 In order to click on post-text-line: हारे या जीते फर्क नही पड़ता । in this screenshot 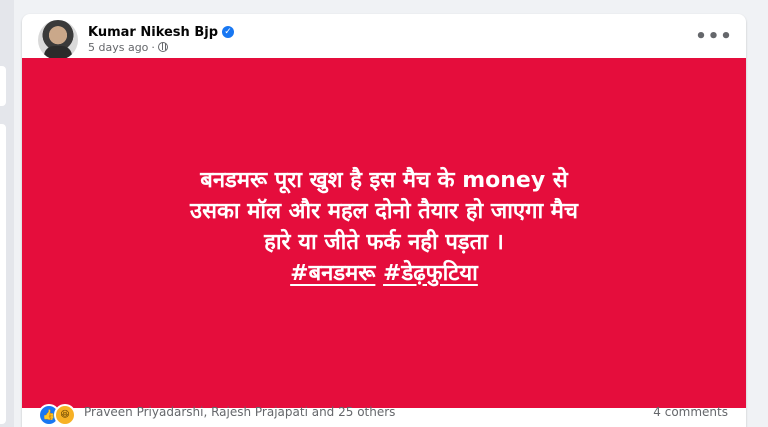, I will do `click(384, 242)`.